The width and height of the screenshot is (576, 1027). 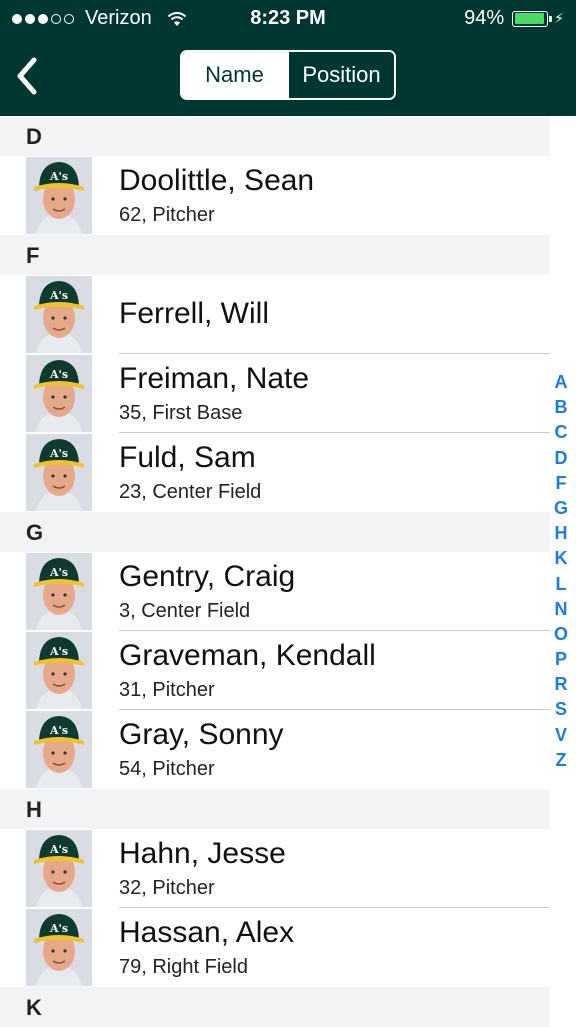 I want to click on sort-segmented-control: Name Position, so click(x=288, y=75).